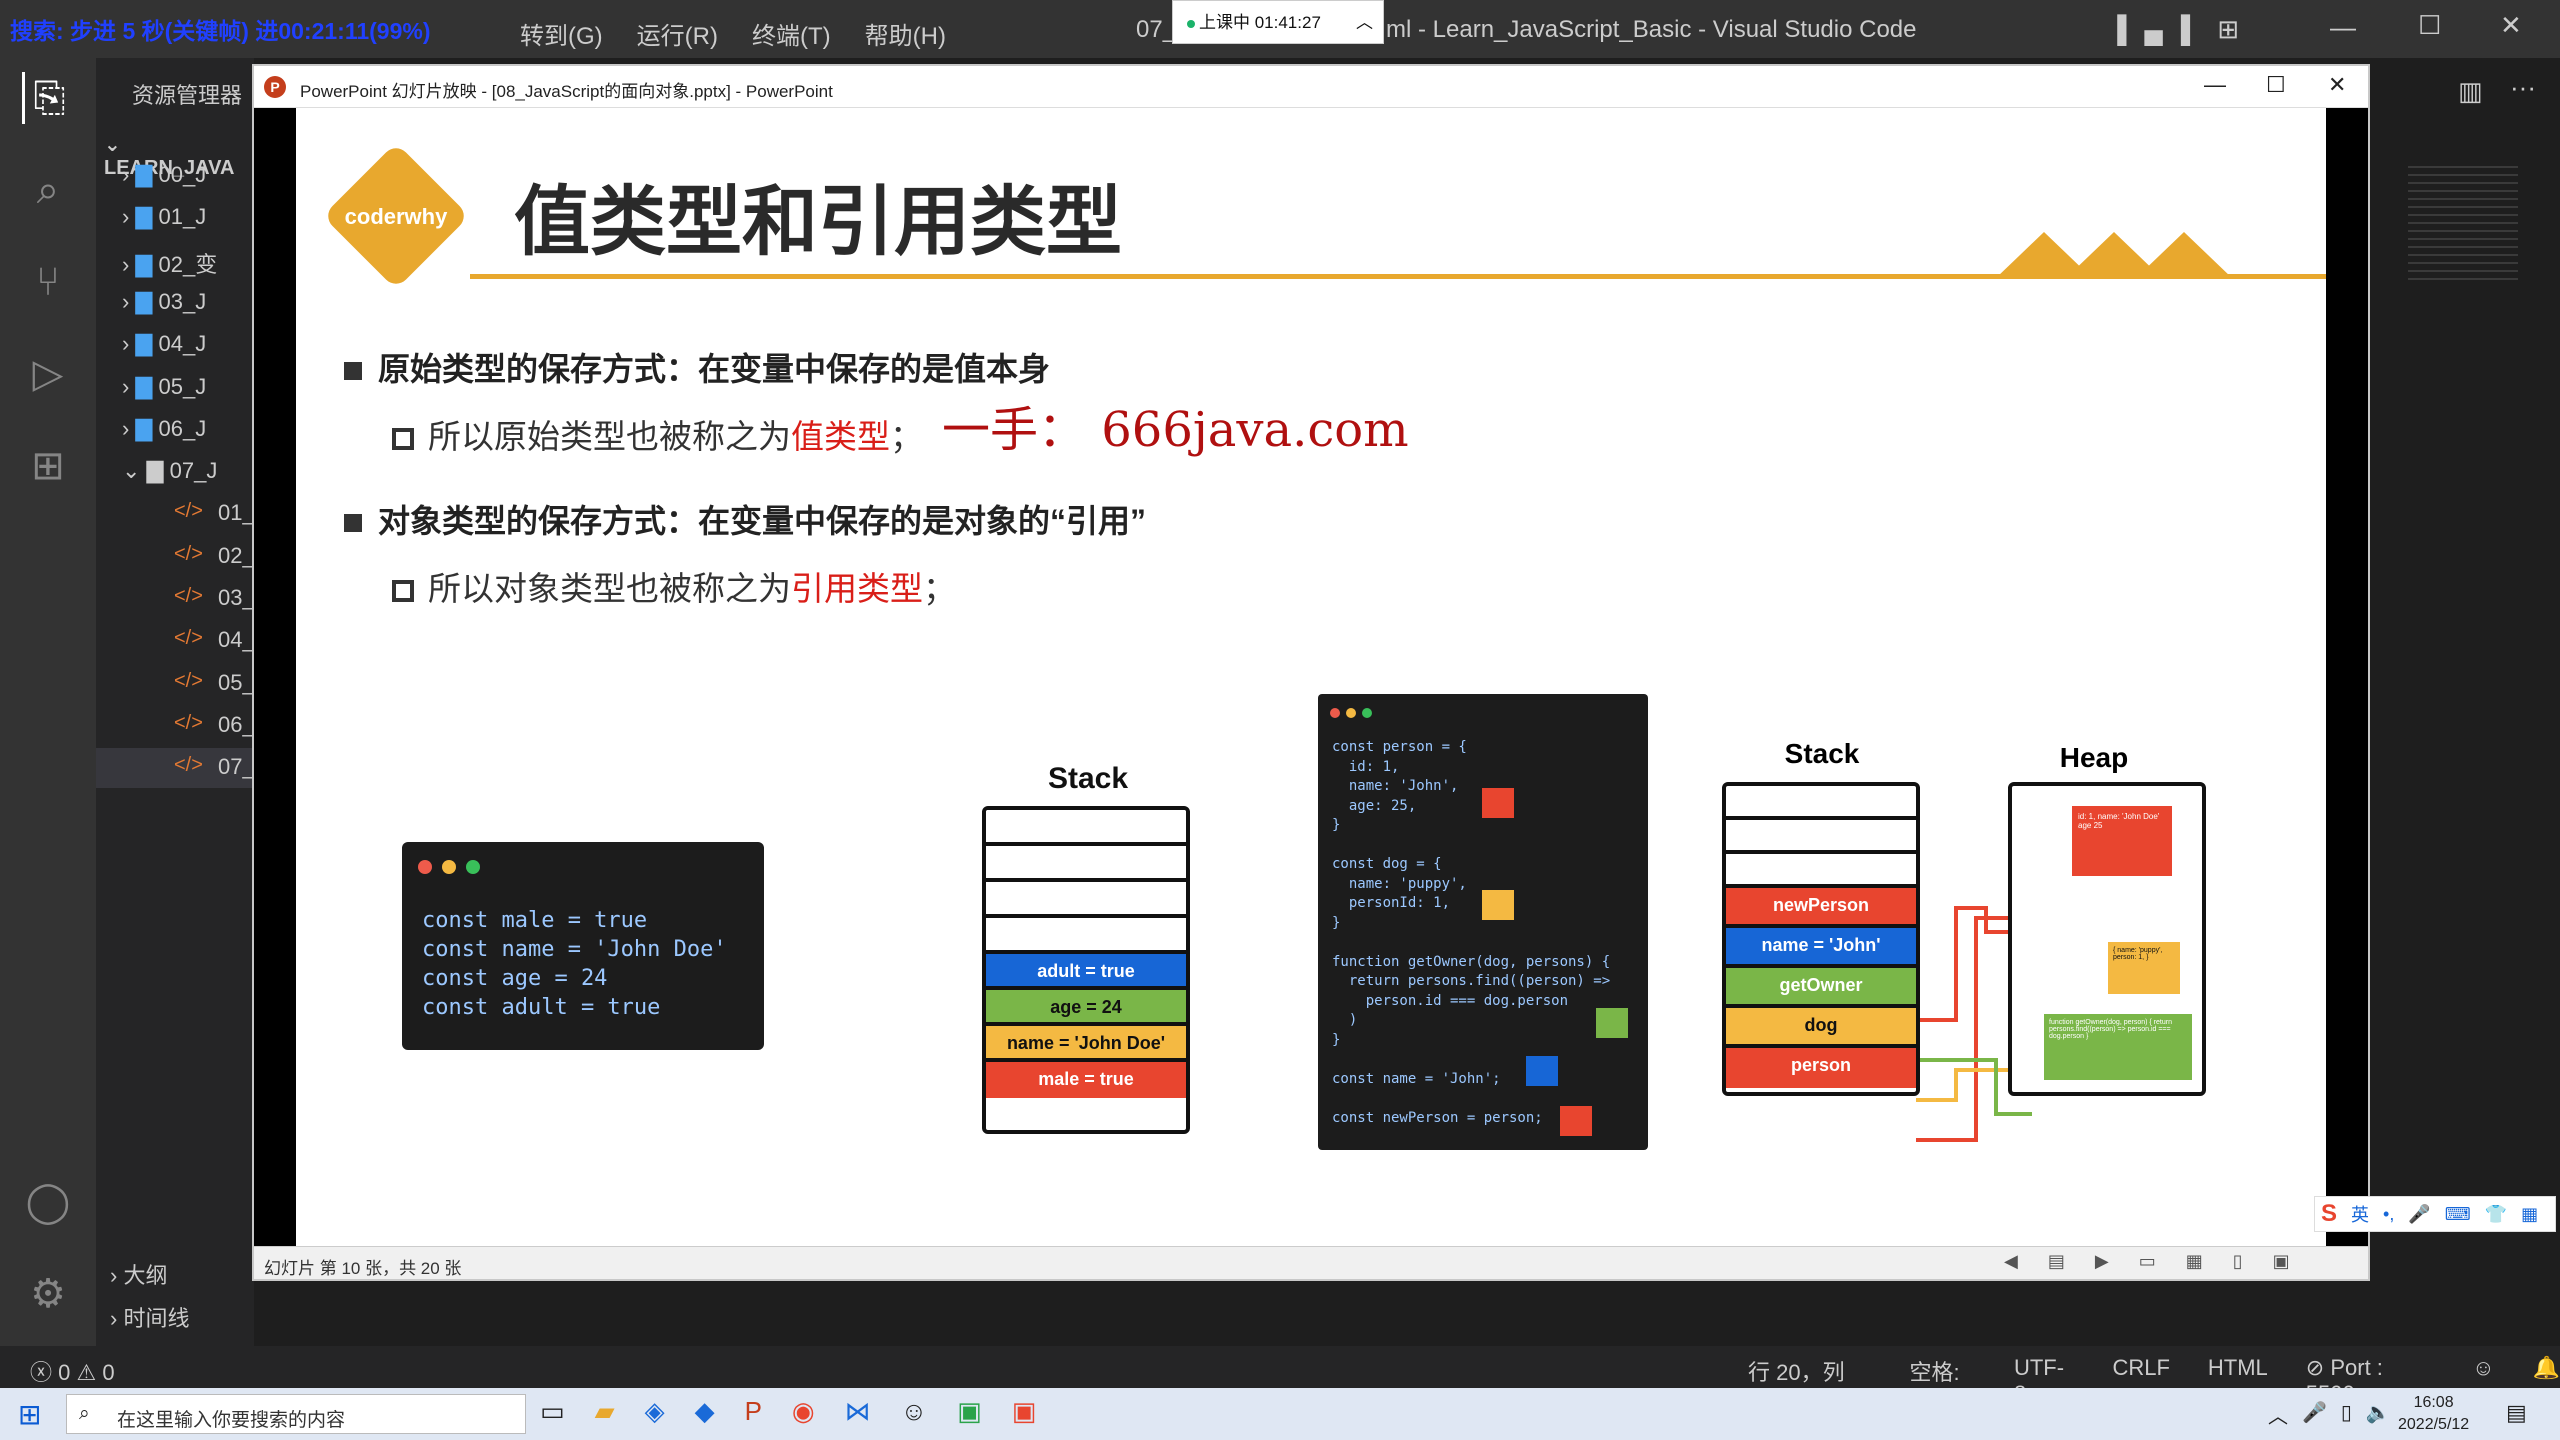  I want to click on folder-item: › ▇ 02_变, so click(169, 263).